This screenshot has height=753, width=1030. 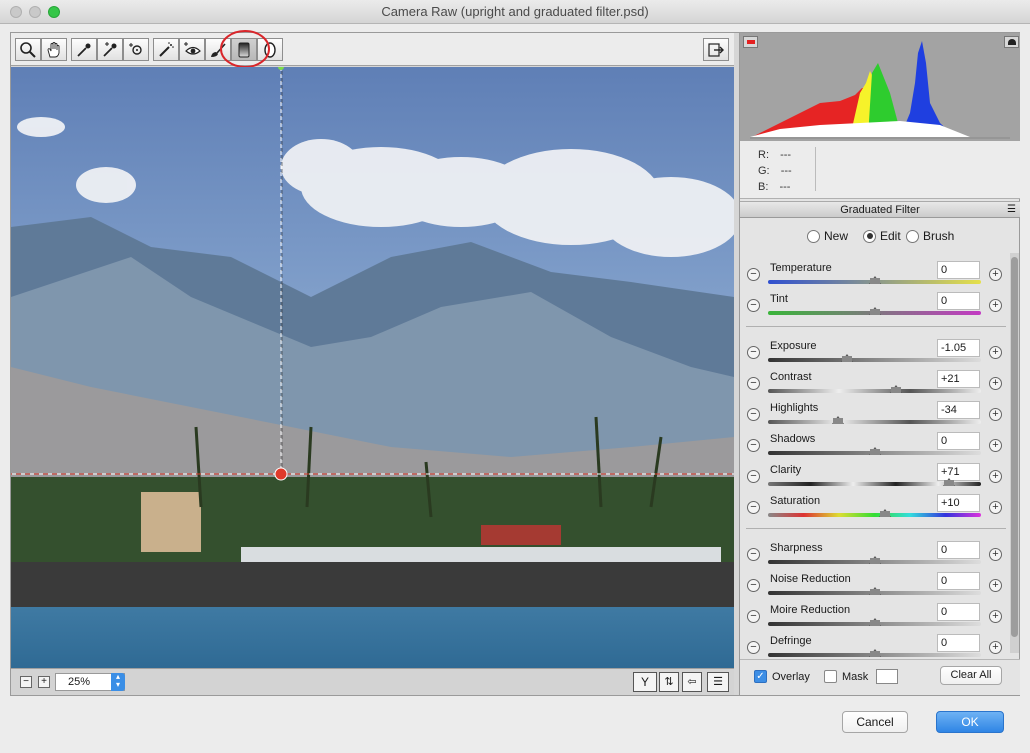 What do you see at coordinates (995, 507) in the screenshot?
I see `saturation-increase-button: +` at bounding box center [995, 507].